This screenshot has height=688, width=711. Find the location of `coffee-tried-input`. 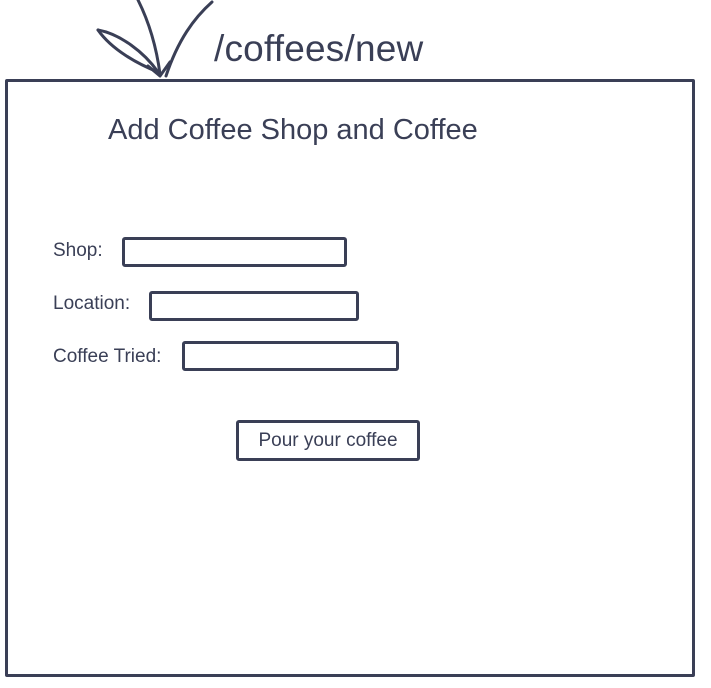

coffee-tried-input is located at coordinates (290, 356).